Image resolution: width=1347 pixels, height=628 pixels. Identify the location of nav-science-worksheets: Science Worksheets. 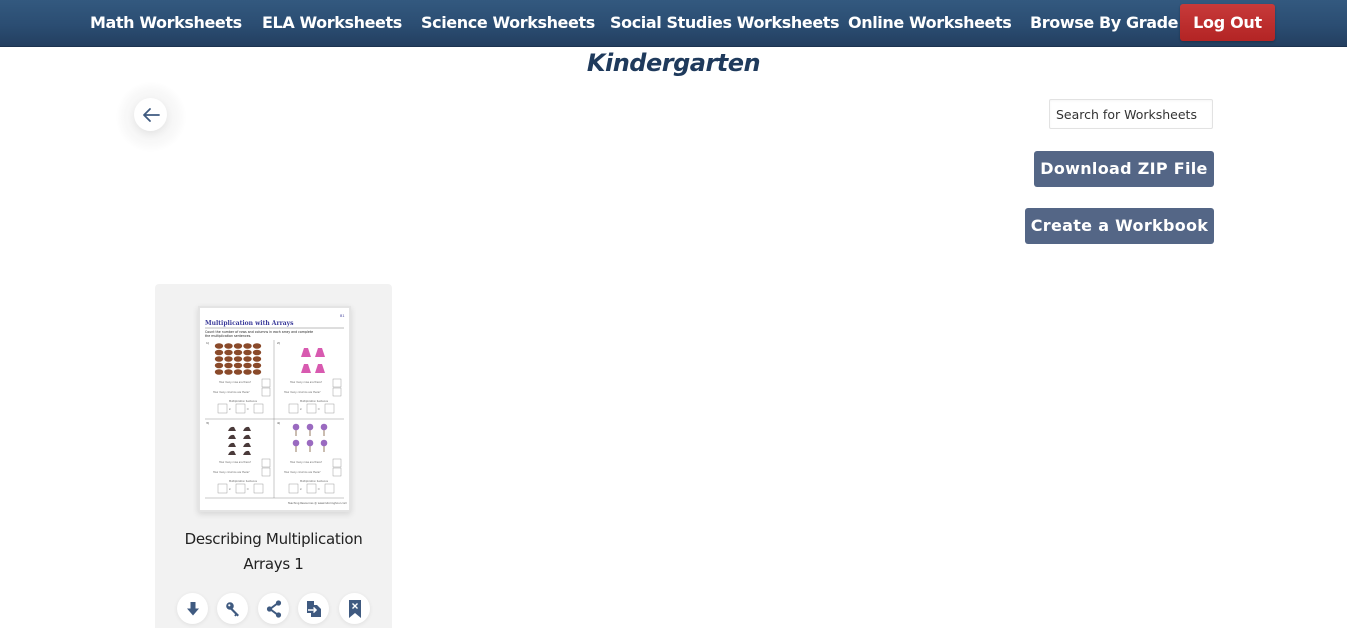
(508, 23).